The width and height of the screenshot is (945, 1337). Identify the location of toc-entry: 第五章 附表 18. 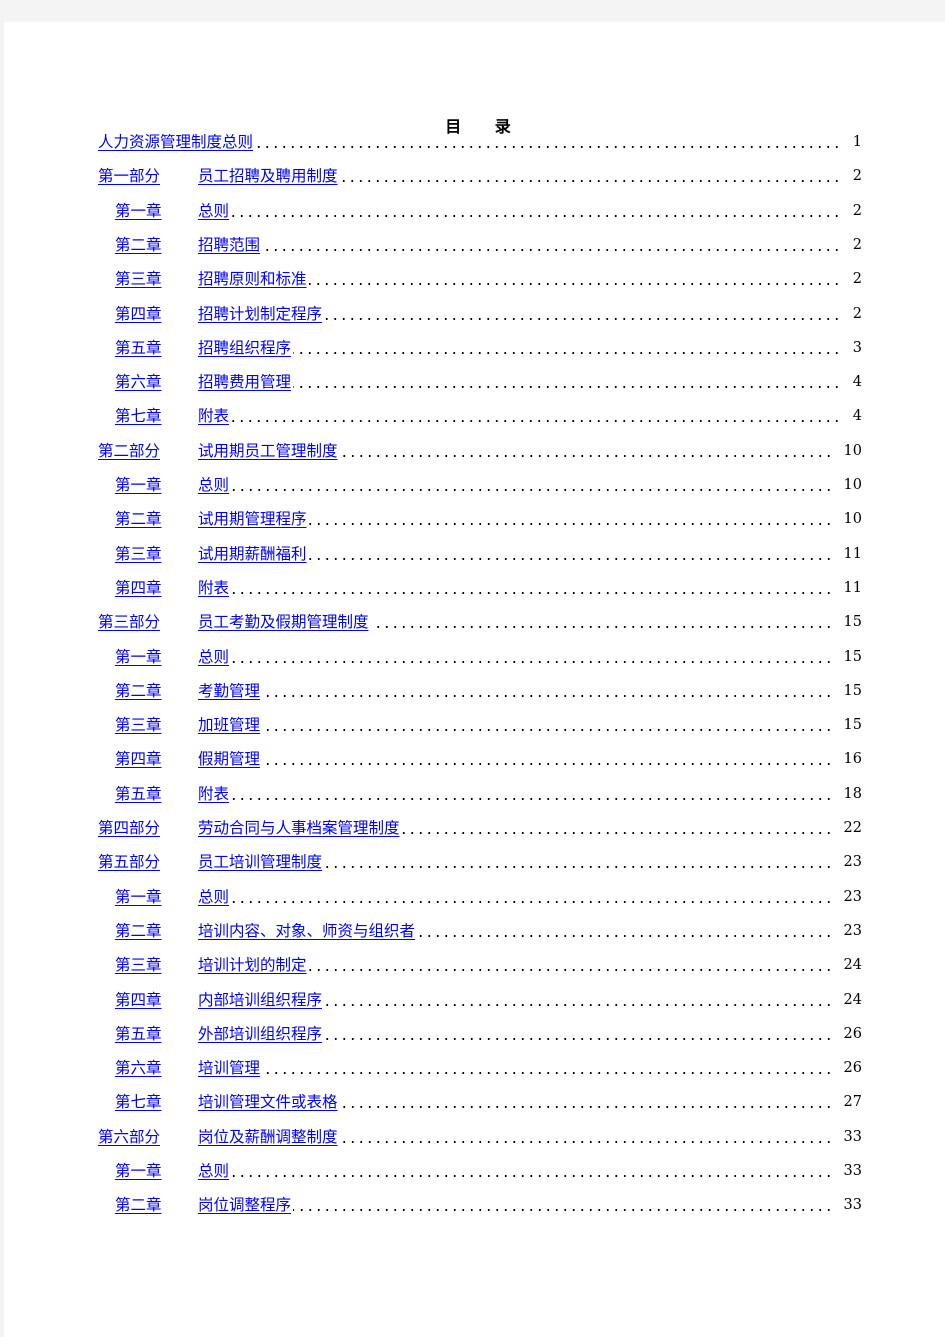
(474, 793).